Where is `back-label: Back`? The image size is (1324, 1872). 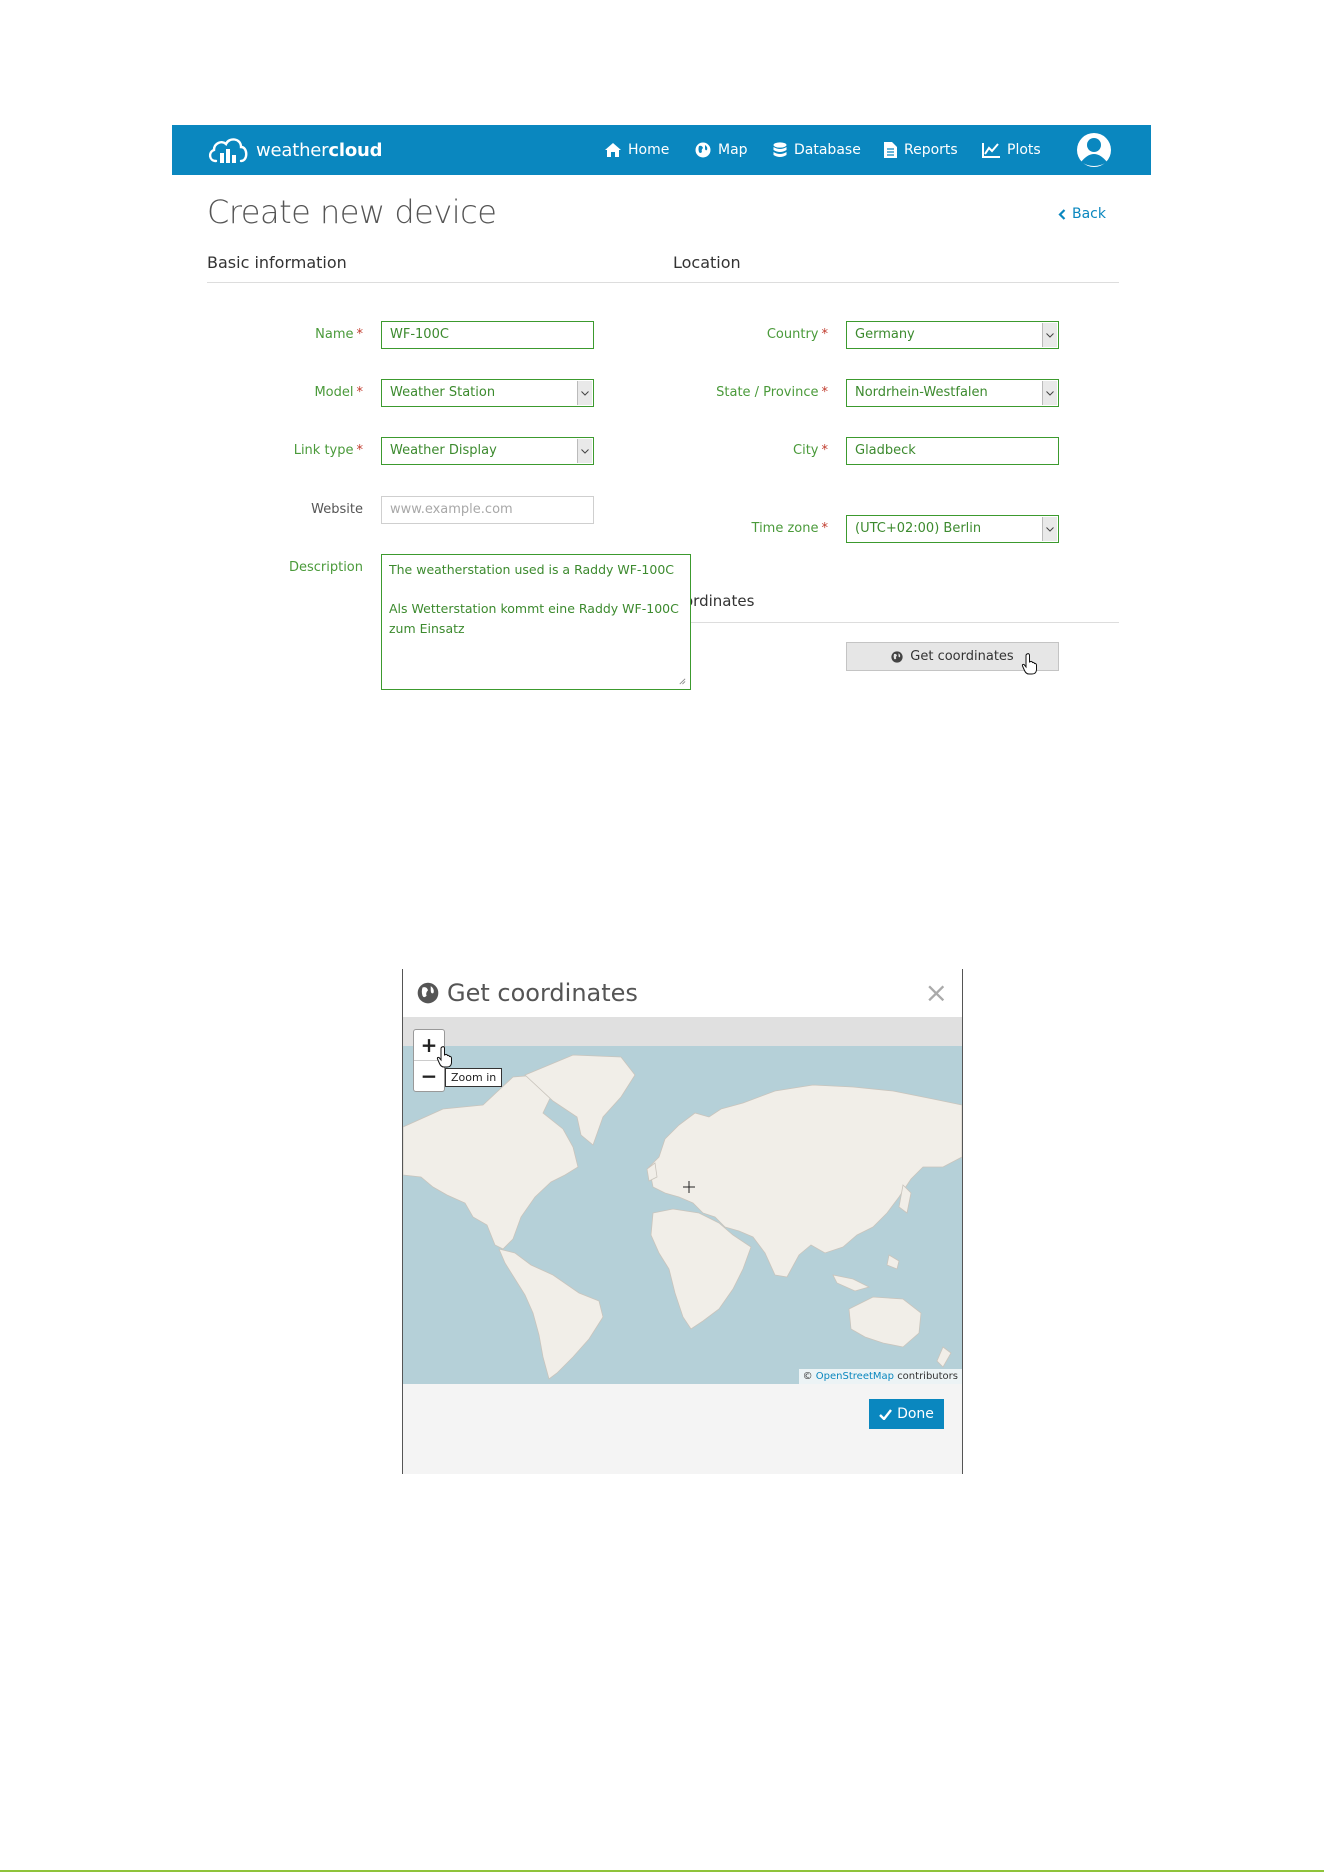 back-label: Back is located at coordinates (1089, 214).